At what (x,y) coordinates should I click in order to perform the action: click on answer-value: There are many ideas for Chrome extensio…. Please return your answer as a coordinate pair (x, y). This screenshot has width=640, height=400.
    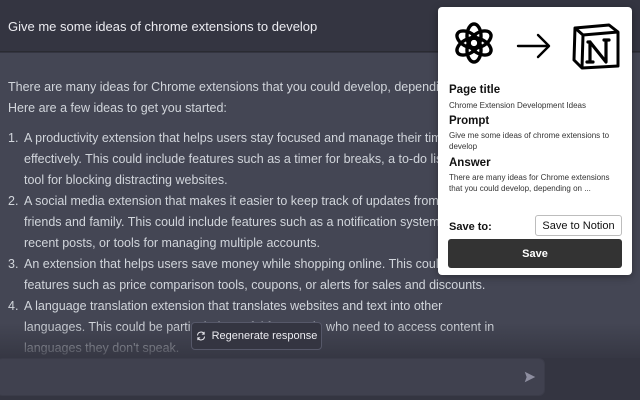
    Looking at the image, I should click on (529, 183).